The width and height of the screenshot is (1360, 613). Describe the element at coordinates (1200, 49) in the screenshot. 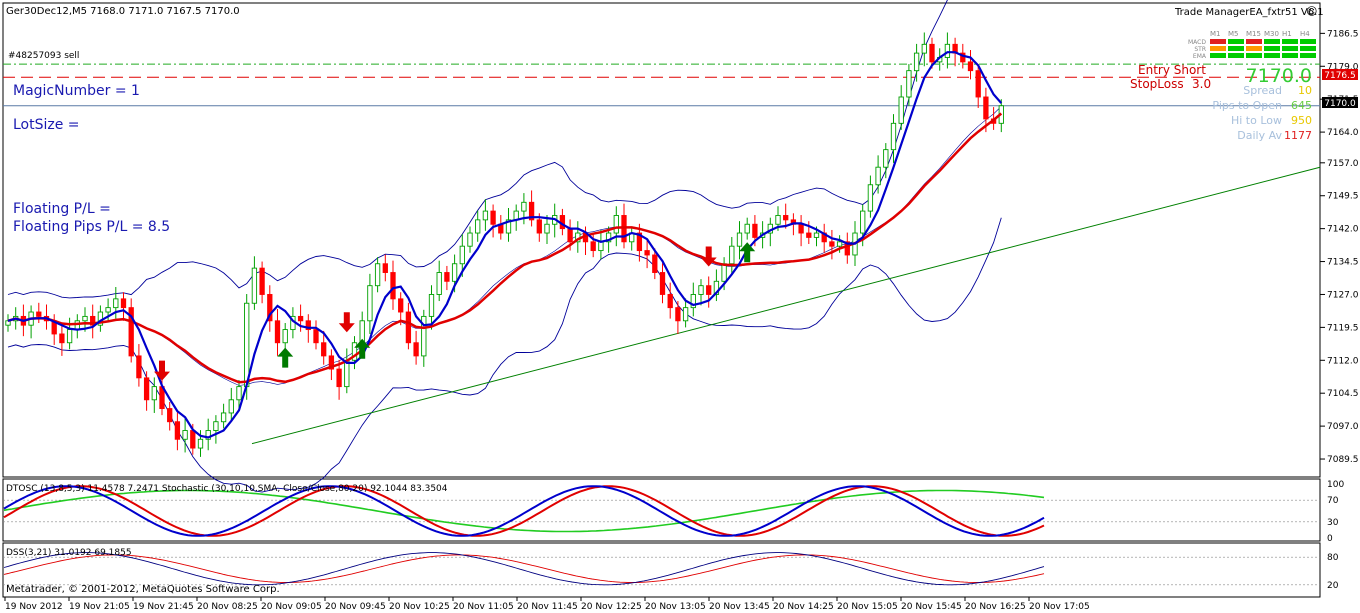

I see `indicator-label: STR` at that location.